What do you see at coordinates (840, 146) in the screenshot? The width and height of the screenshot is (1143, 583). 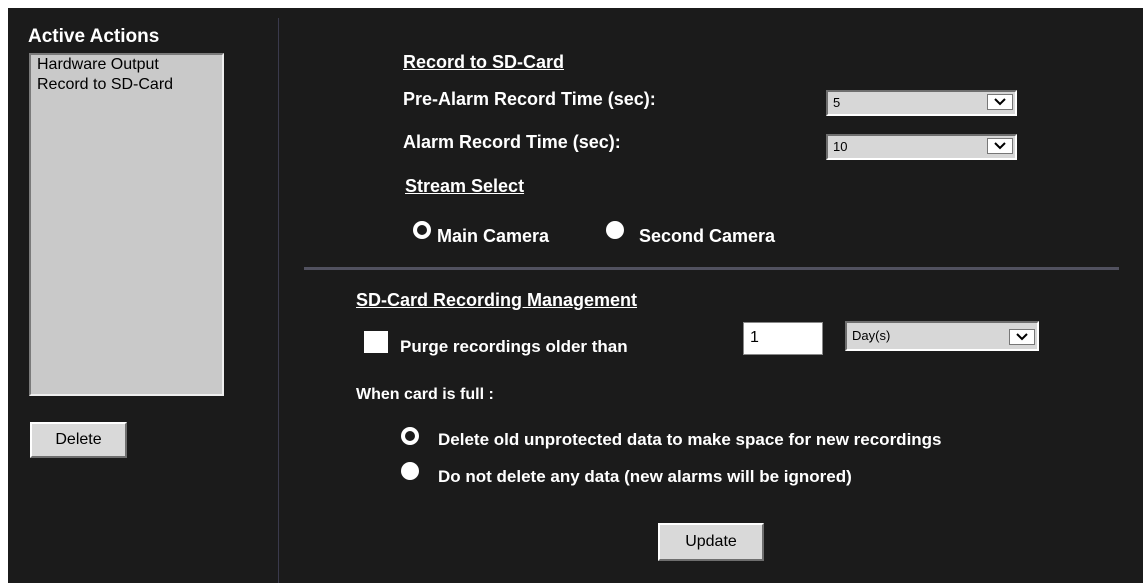 I see `alarm-value: 10` at bounding box center [840, 146].